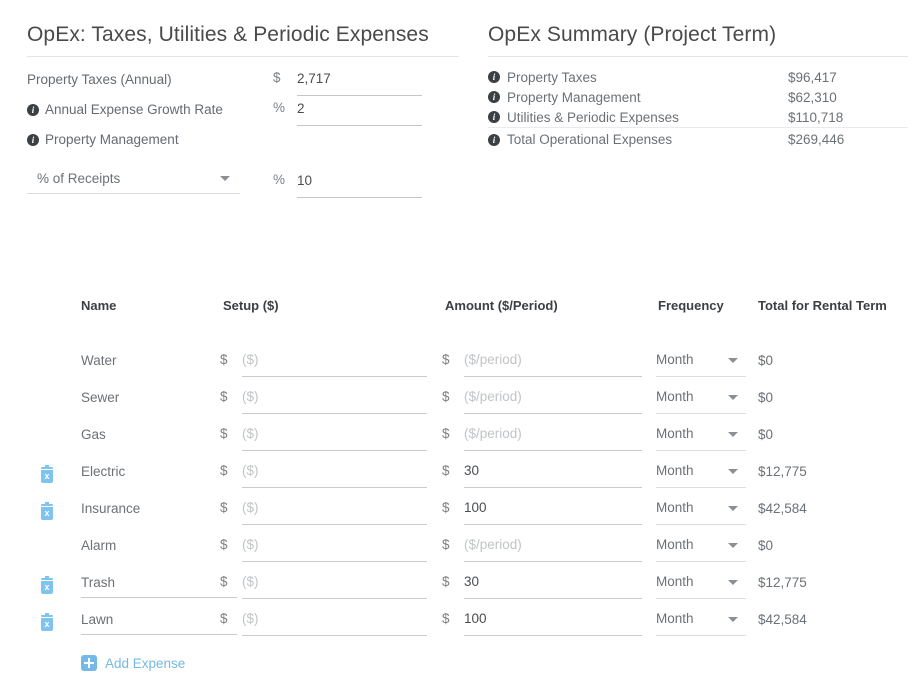  I want to click on select-value: % of Receipts, so click(79, 178).